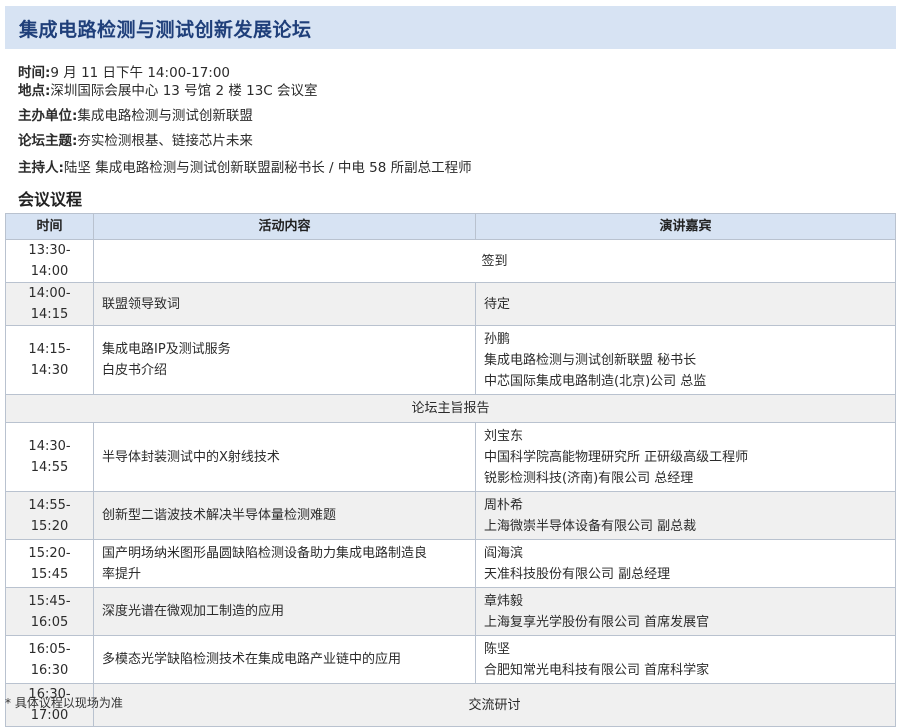 The image size is (898, 727). What do you see at coordinates (135, 370) in the screenshot?
I see `content-line: 白皮书介绍` at bounding box center [135, 370].